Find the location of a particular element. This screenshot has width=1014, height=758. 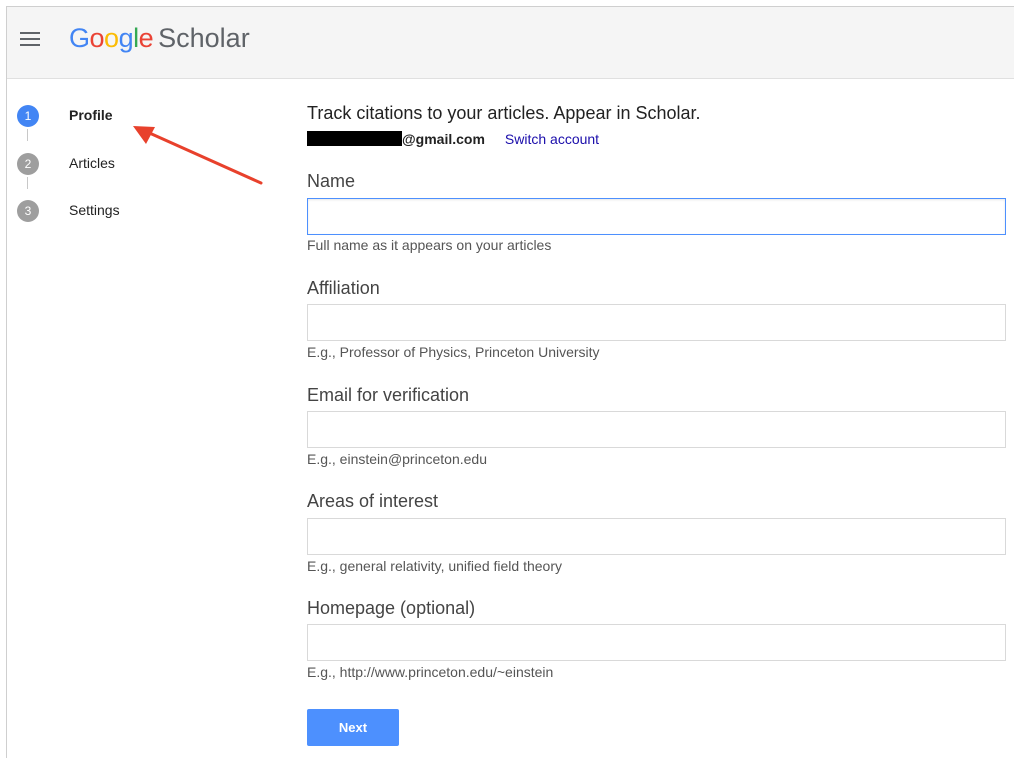

step-label-profile: Profile is located at coordinates (91, 115).